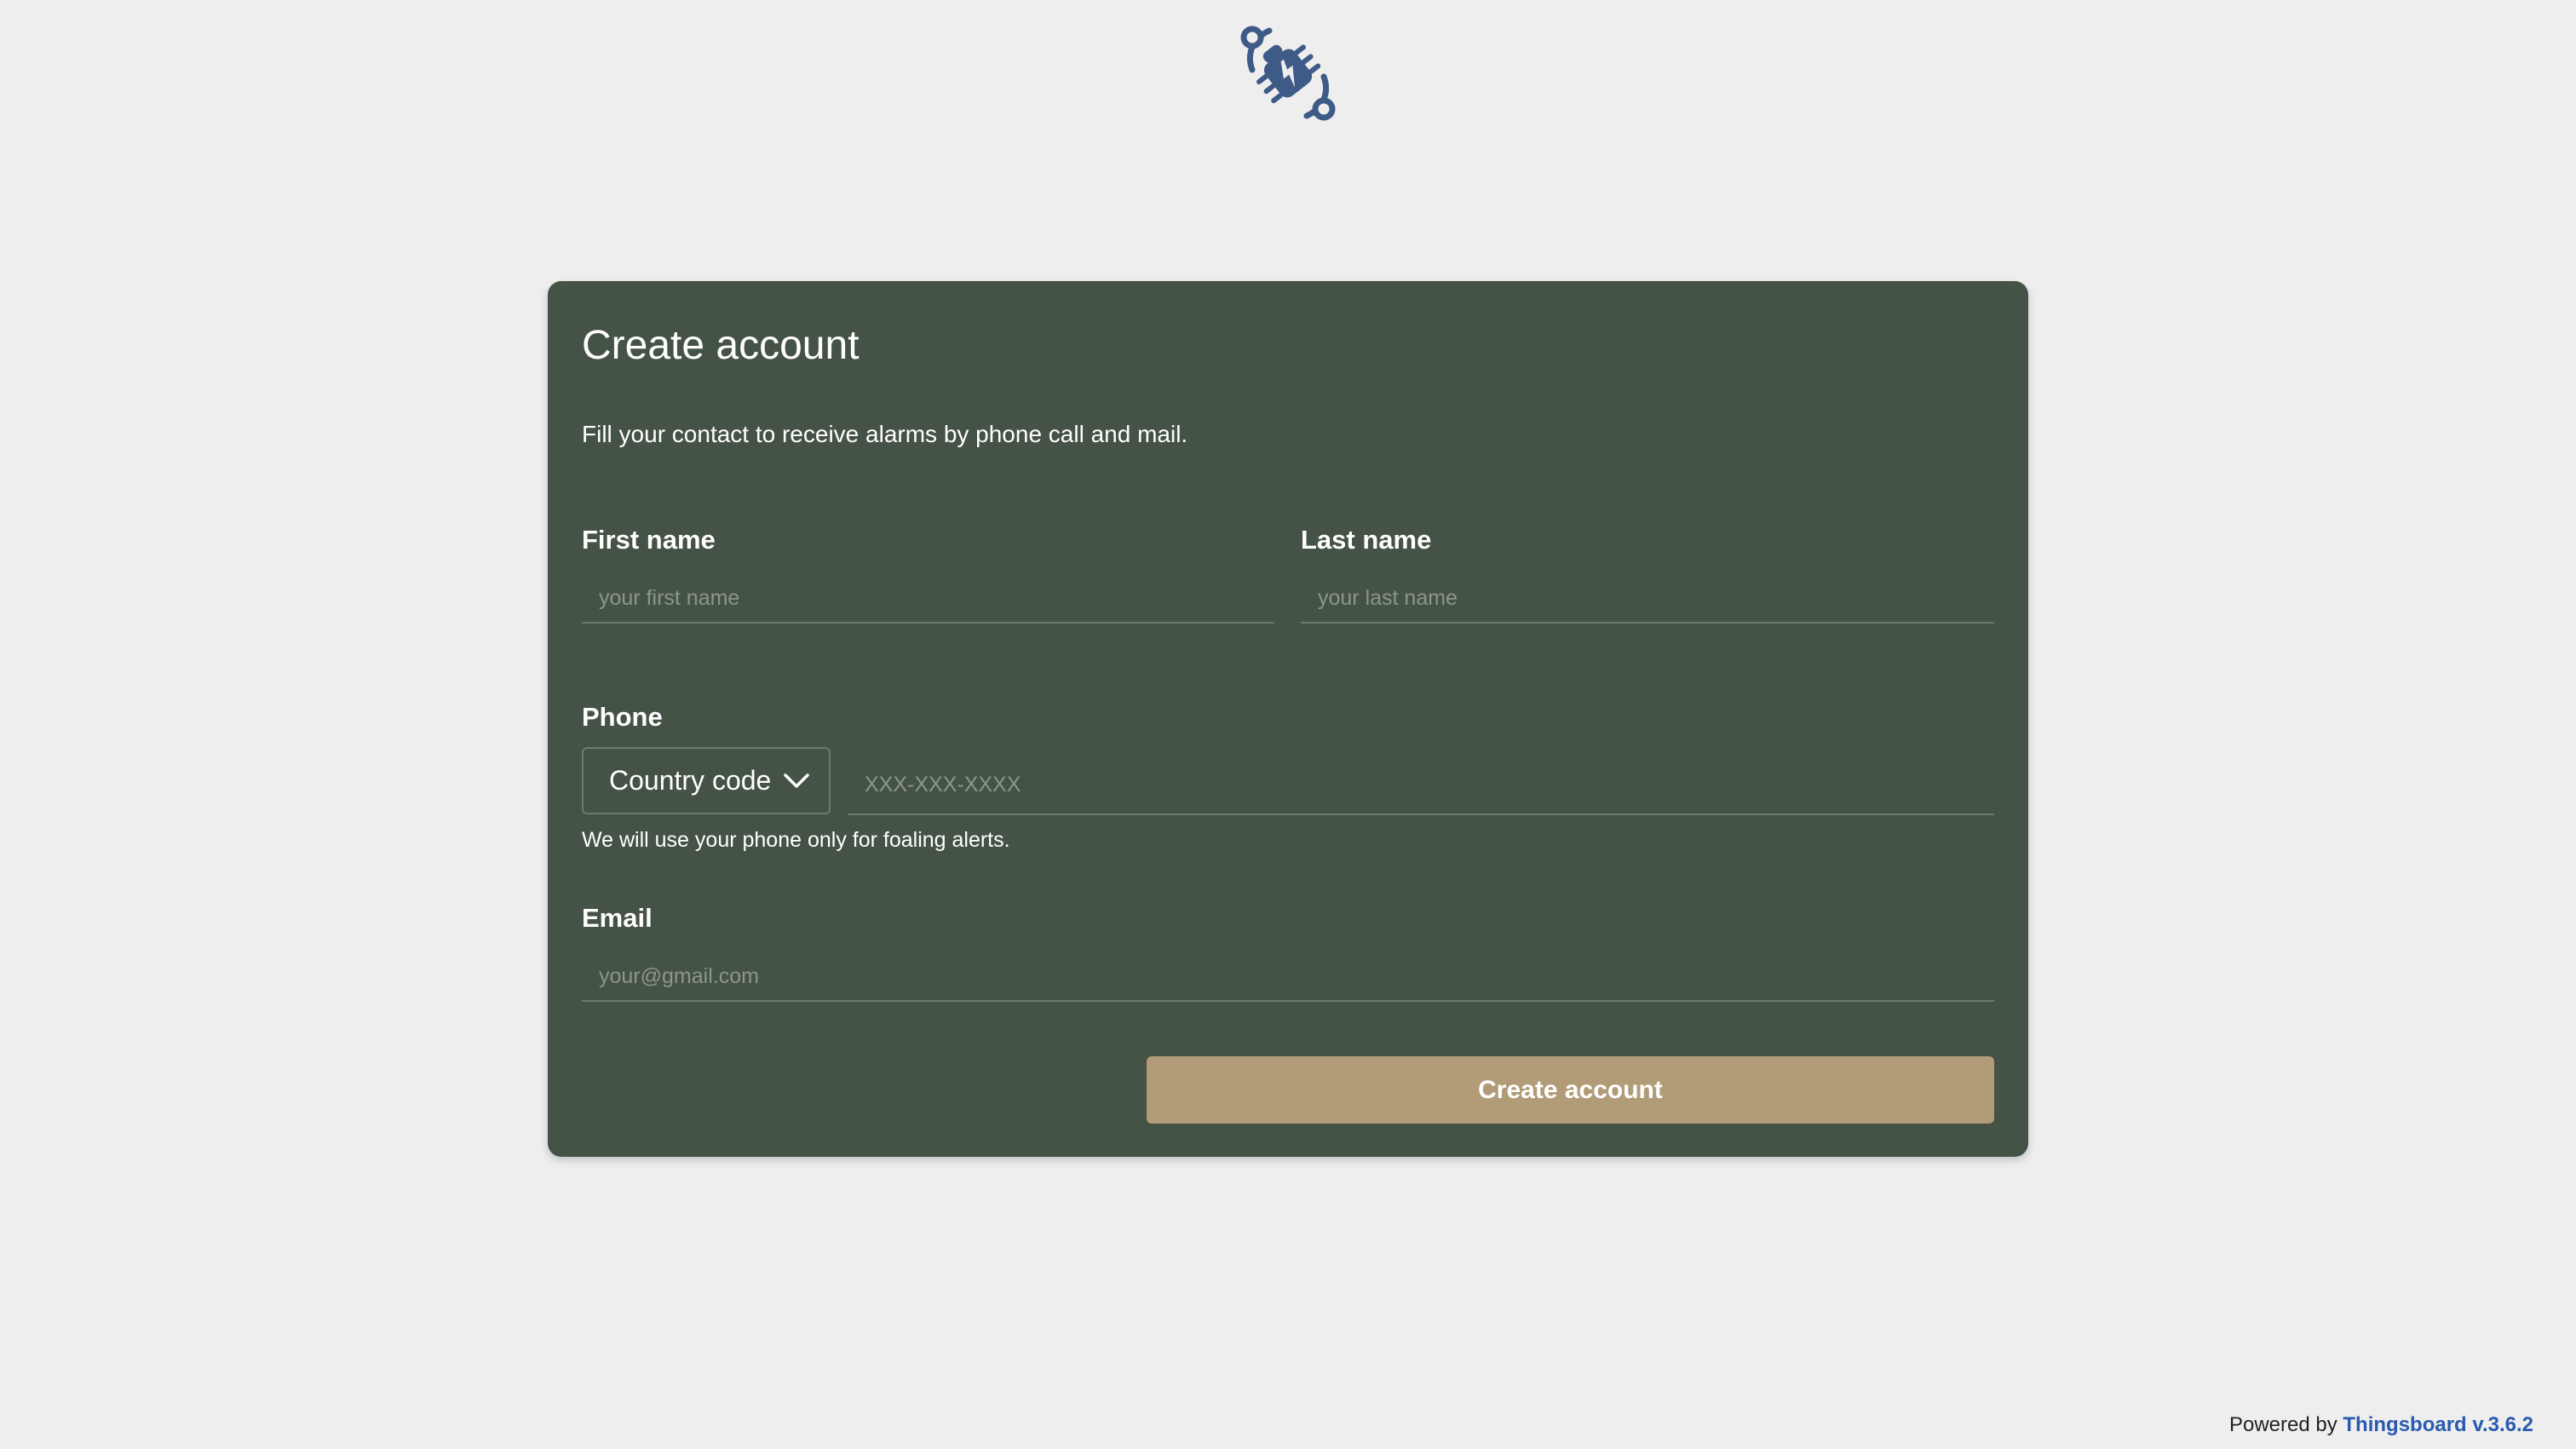 The height and width of the screenshot is (1449, 2576). What do you see at coordinates (1288, 977) in the screenshot?
I see `email-input` at bounding box center [1288, 977].